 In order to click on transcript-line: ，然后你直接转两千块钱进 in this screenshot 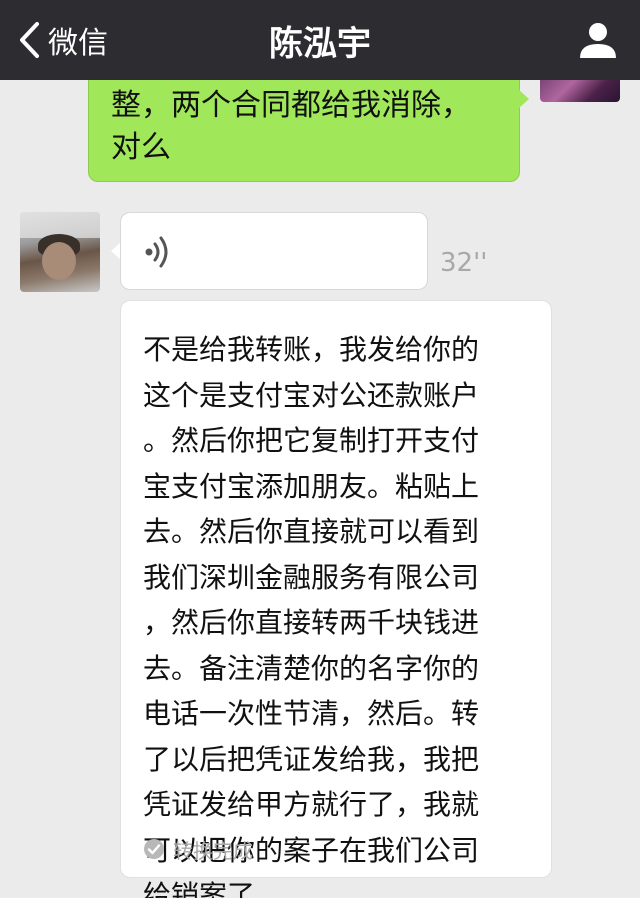, I will do `click(311, 622)`.